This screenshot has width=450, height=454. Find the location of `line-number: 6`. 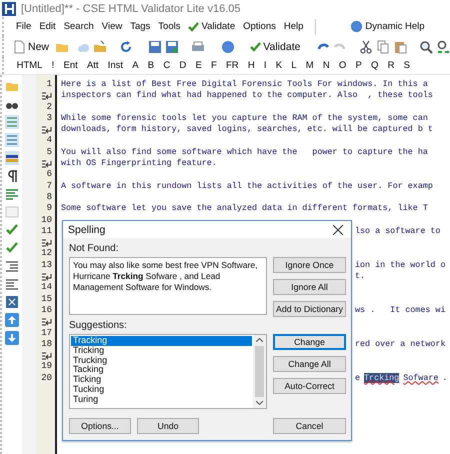

line-number: 6 is located at coordinates (49, 175).